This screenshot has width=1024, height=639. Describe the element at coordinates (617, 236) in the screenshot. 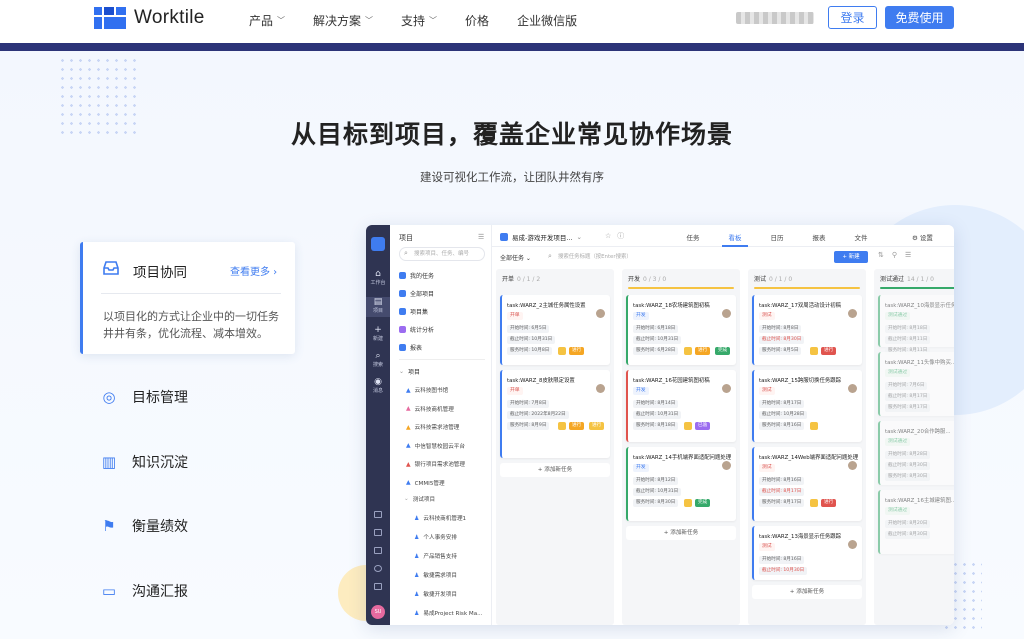

I see `star-info-icons: ☆ⓘ` at that location.